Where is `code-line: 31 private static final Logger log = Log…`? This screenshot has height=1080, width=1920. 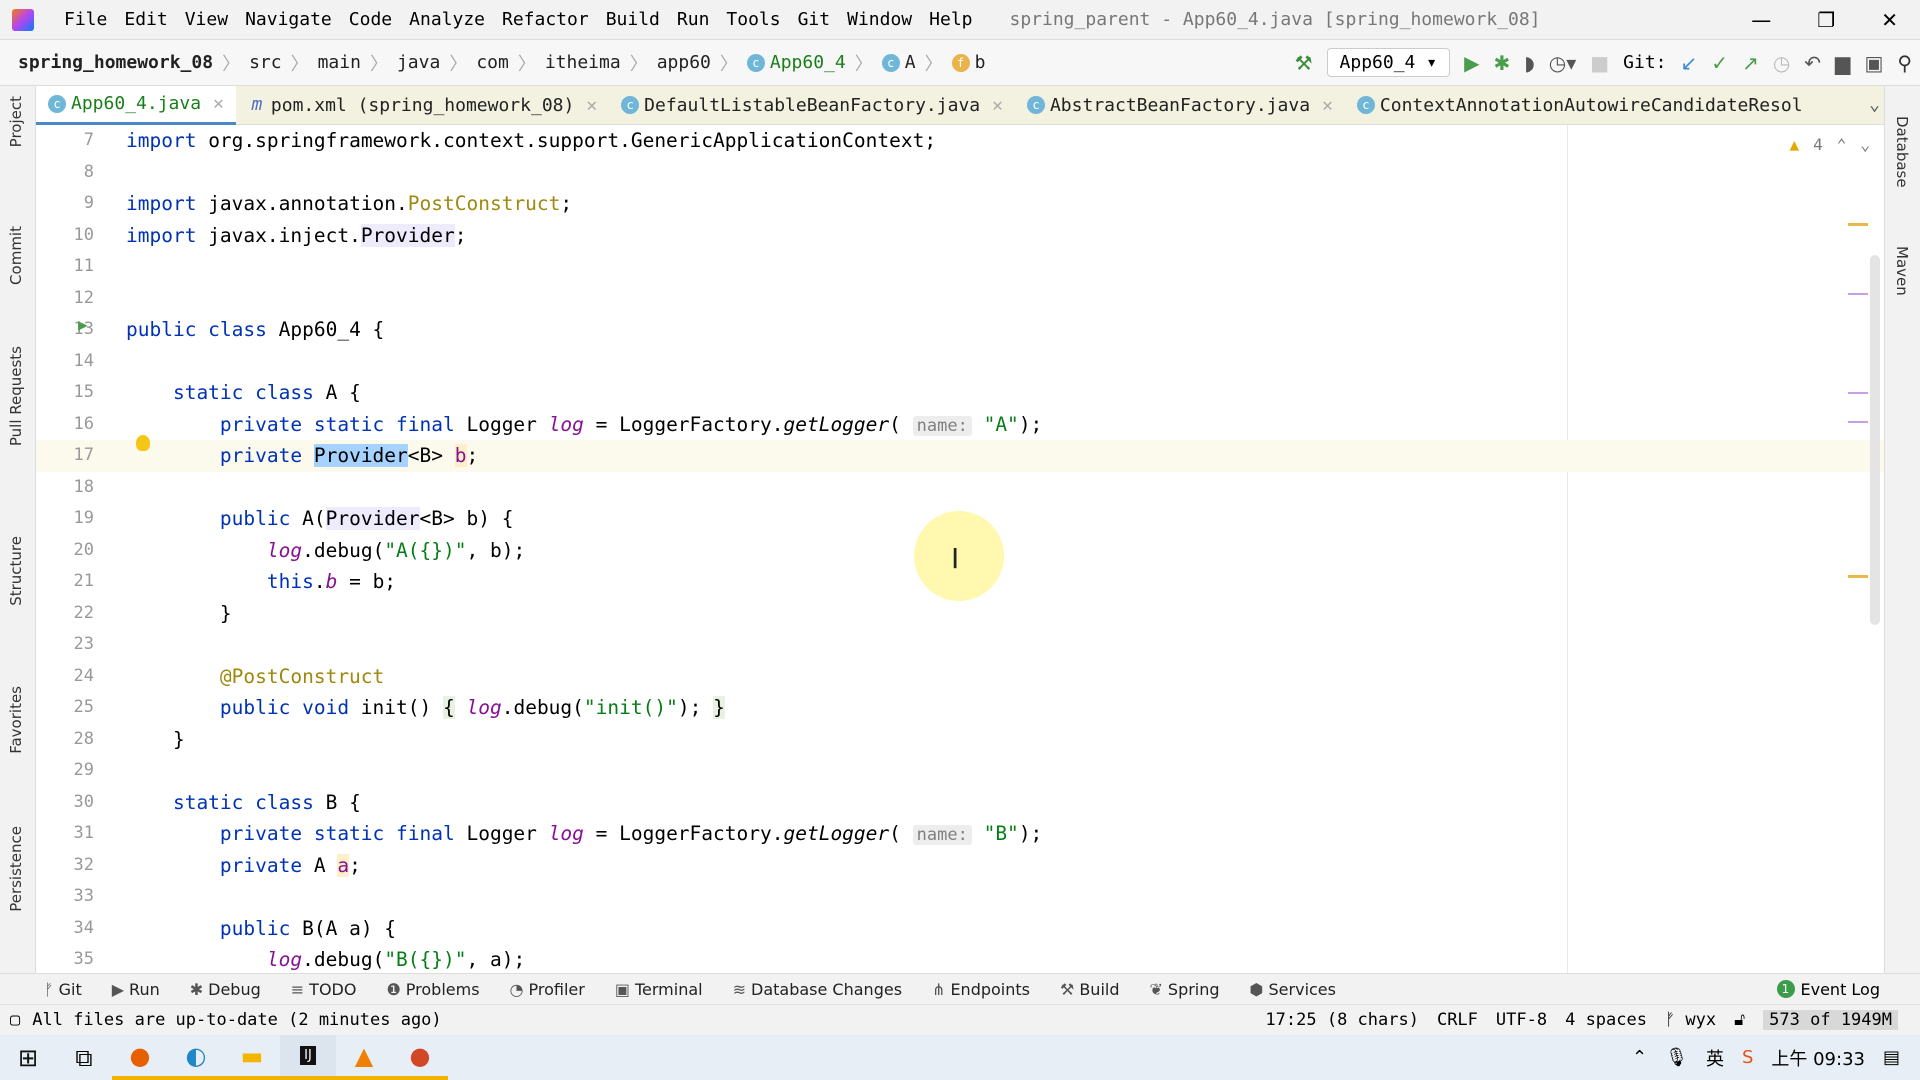
code-line: 31 private static final Logger log = Log… is located at coordinates (960, 834).